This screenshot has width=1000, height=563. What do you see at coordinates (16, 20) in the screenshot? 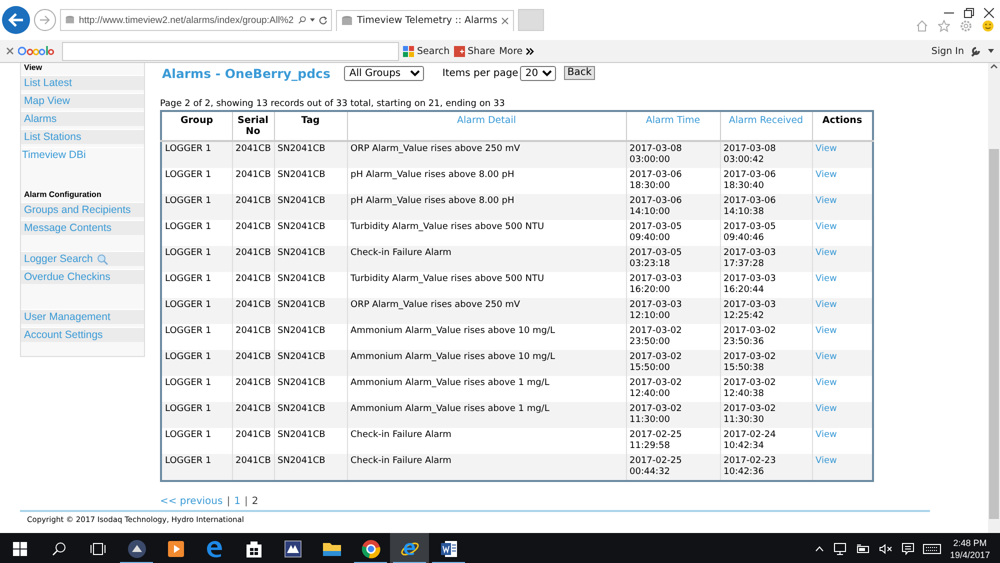
I see `back-button` at bounding box center [16, 20].